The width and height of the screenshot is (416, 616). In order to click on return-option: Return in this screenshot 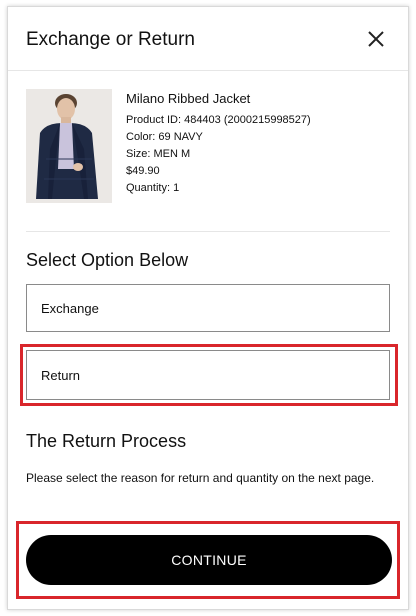, I will do `click(208, 375)`.